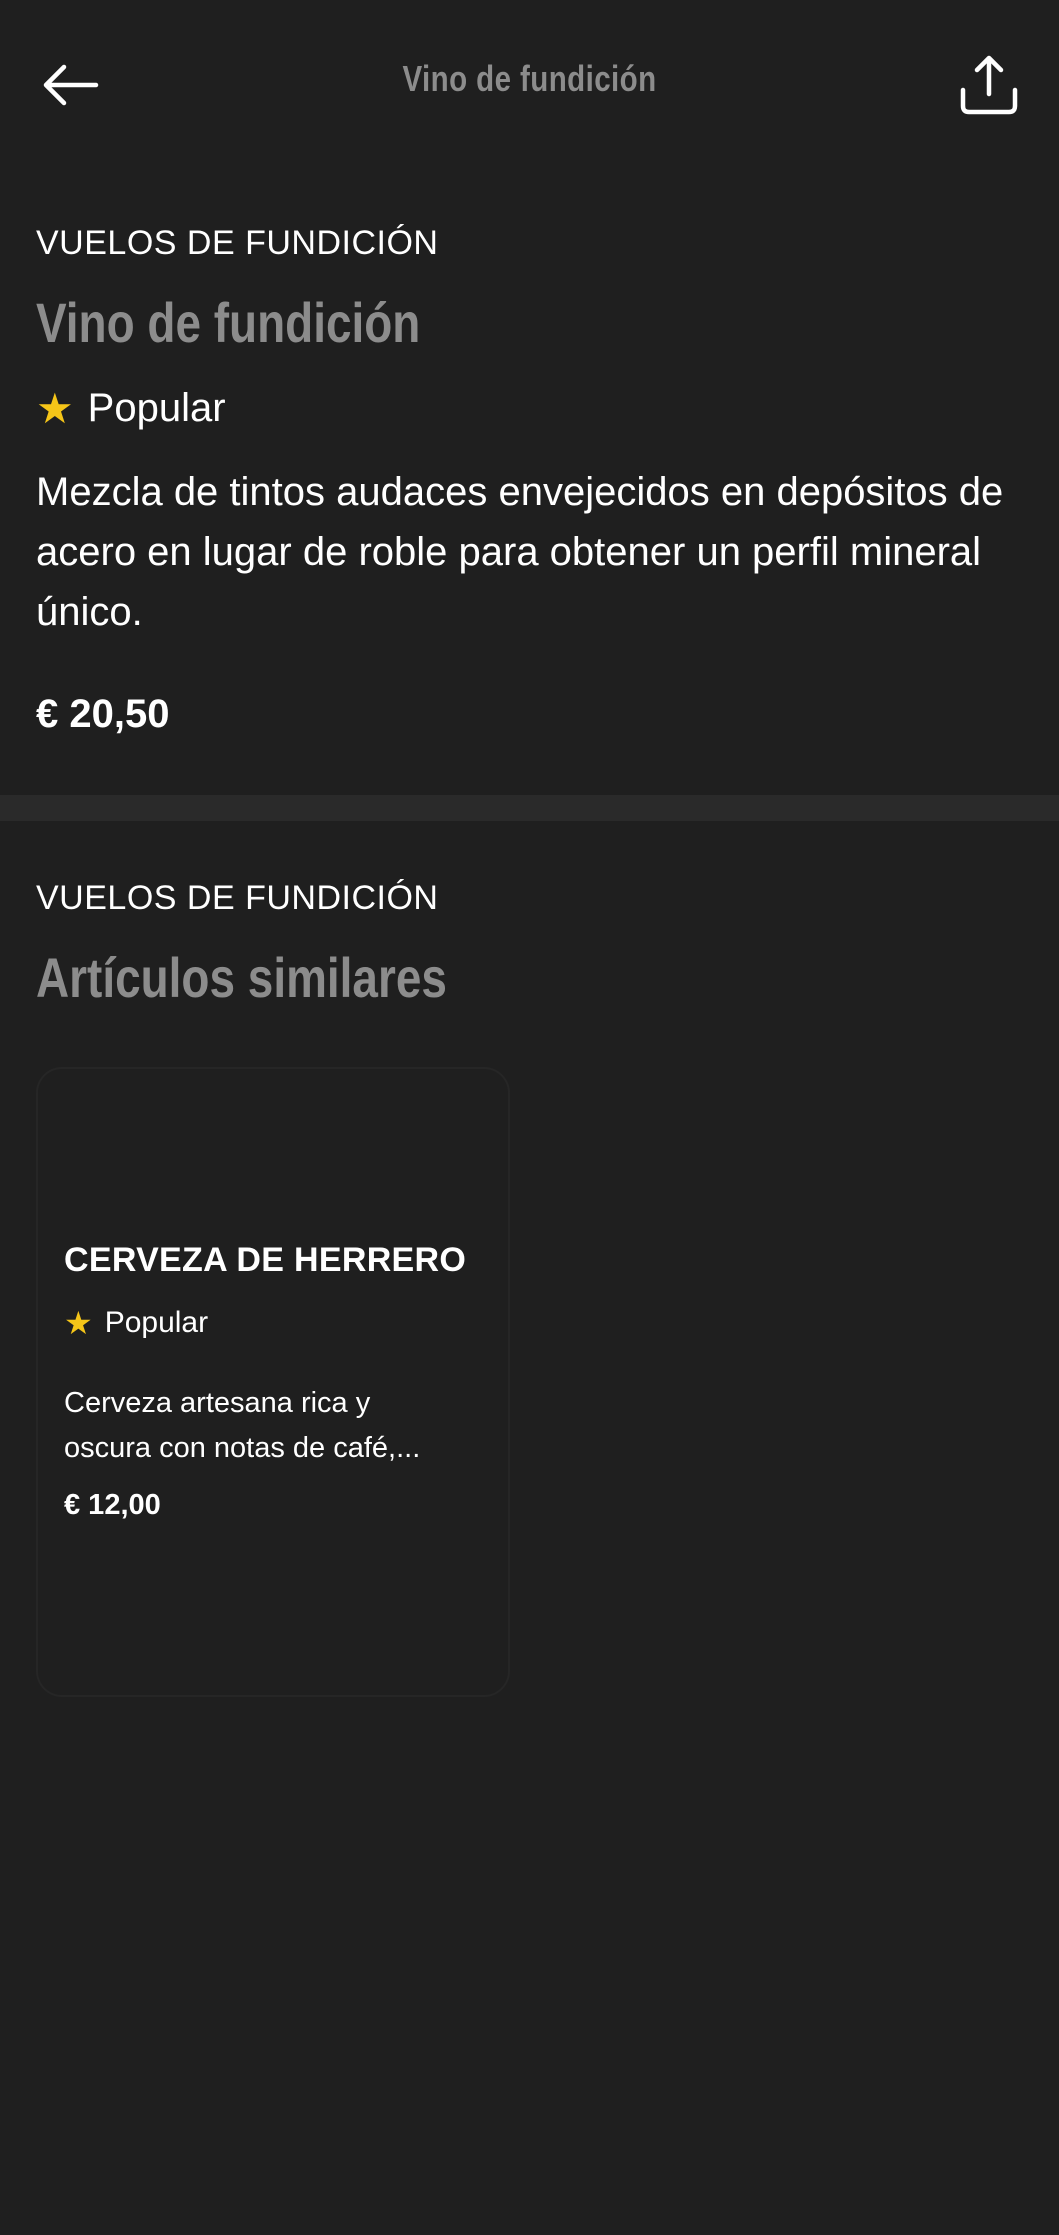 The image size is (1059, 2235). I want to click on card-popular-badge: ★ Popular, so click(136, 1323).